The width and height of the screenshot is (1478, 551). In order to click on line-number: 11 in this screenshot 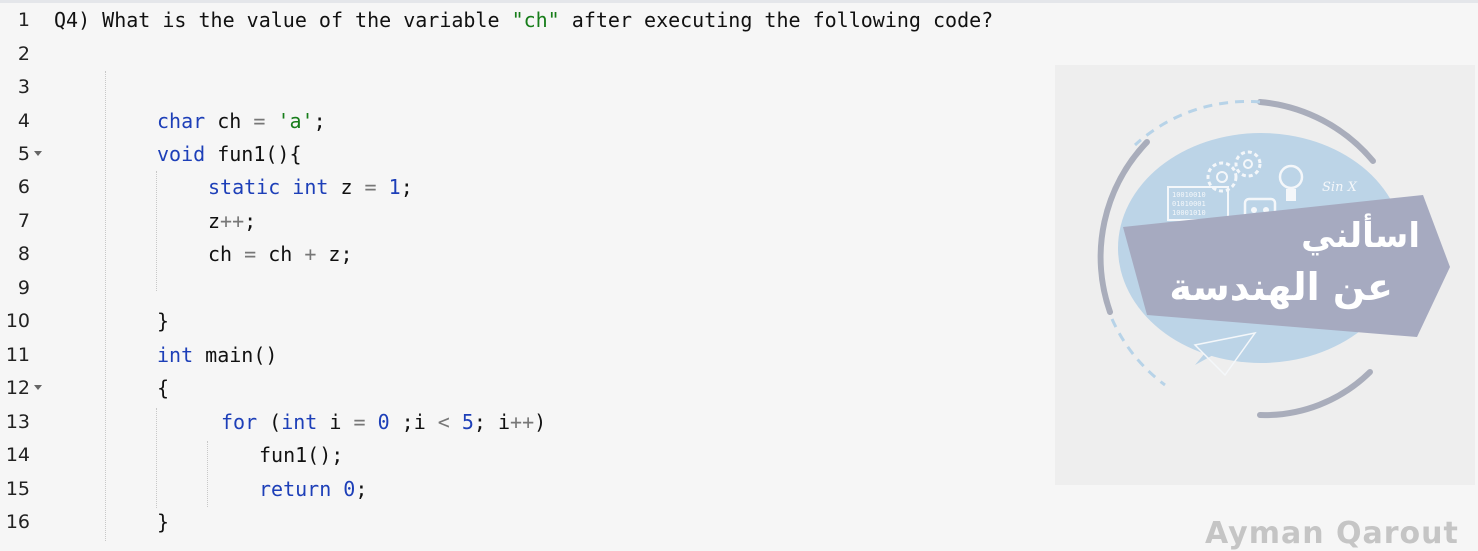, I will do `click(17, 355)`.